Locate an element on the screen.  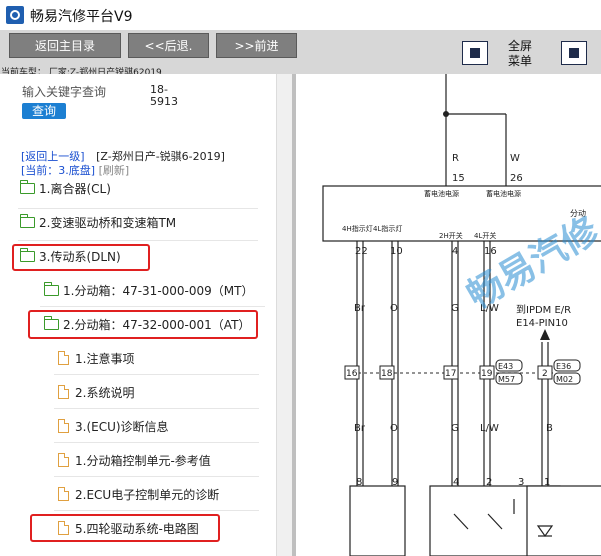
code-text: 18- 5913 is located at coordinates (170, 96).